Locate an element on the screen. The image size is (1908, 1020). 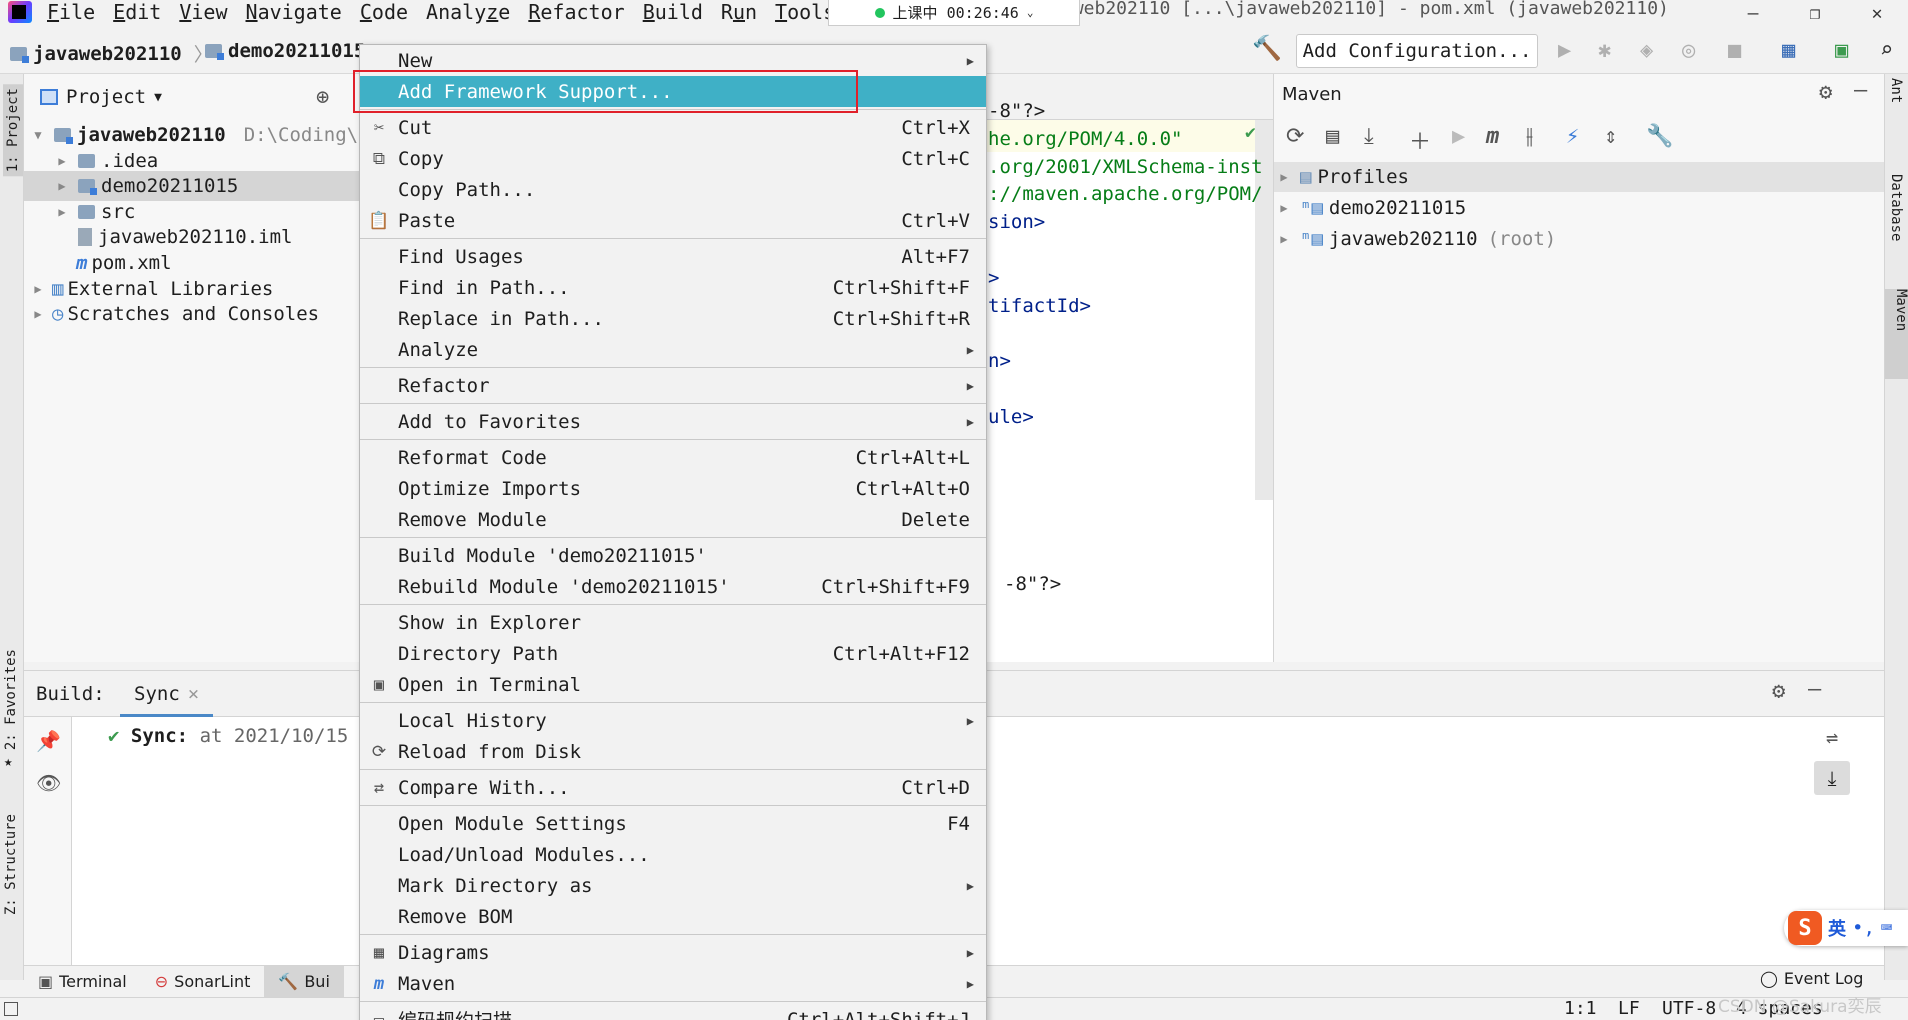
context-menu-item: m Maven ▶ is located at coordinates (673, 983).